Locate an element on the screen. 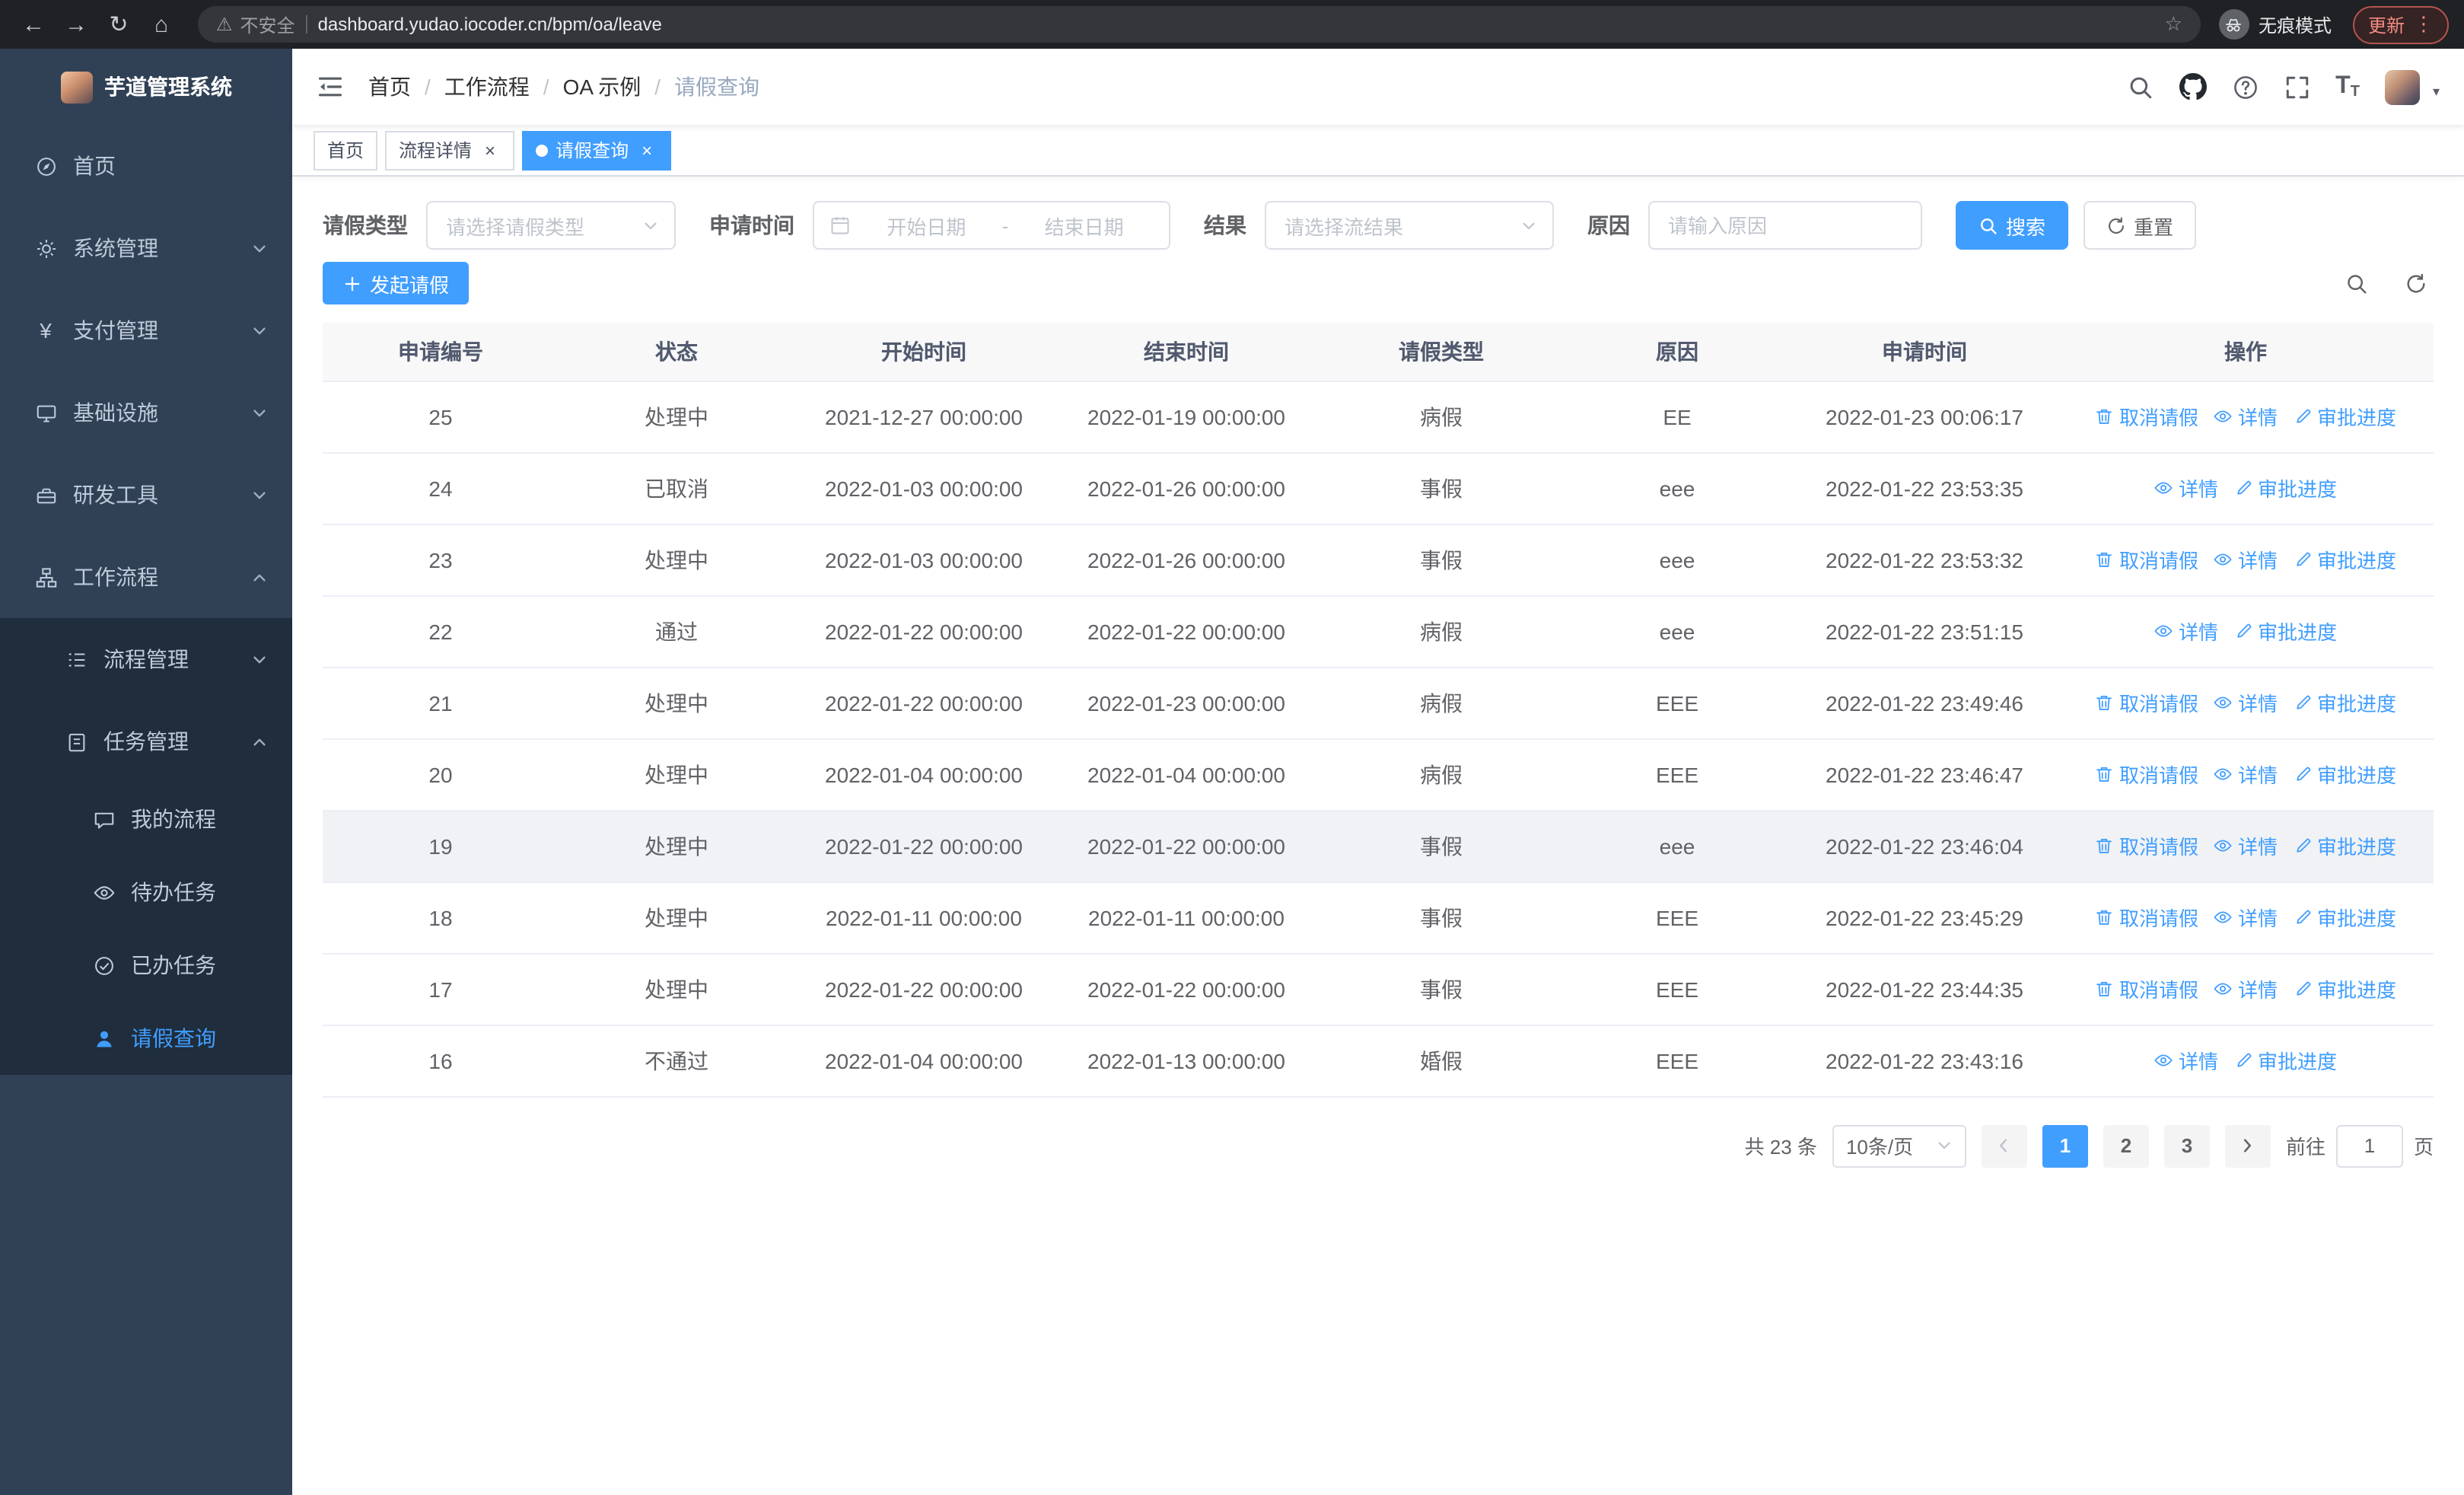 The height and width of the screenshot is (1495, 2464). breadcrumb-item: OA 示例 is located at coordinates (602, 87).